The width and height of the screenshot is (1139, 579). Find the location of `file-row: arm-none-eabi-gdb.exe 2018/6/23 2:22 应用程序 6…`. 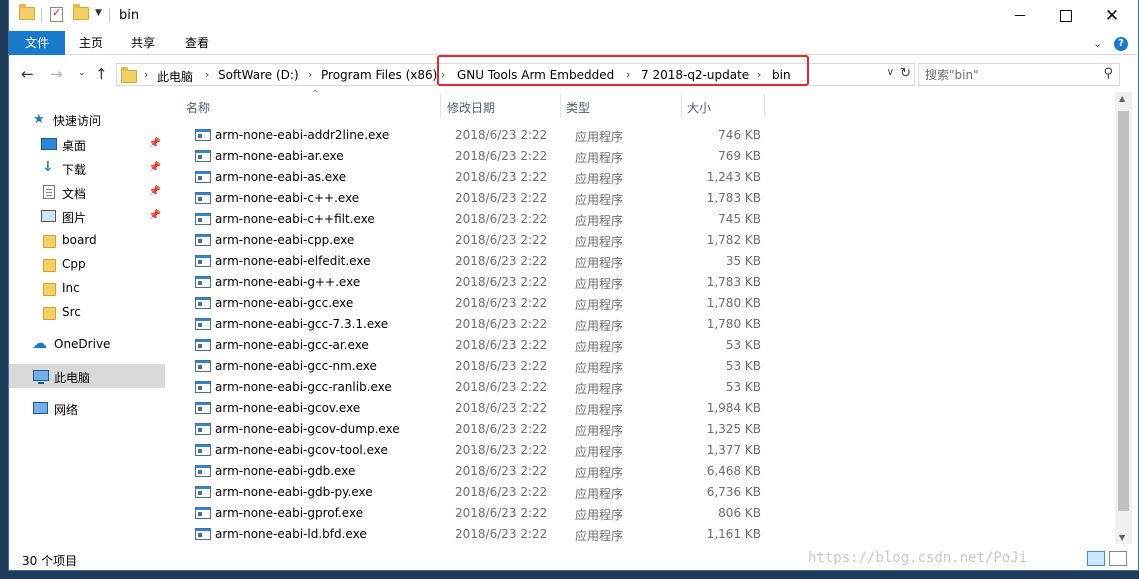

file-row: arm-none-eabi-gdb.exe 2018/6/23 2:22 应用程序 6… is located at coordinates (484, 469).